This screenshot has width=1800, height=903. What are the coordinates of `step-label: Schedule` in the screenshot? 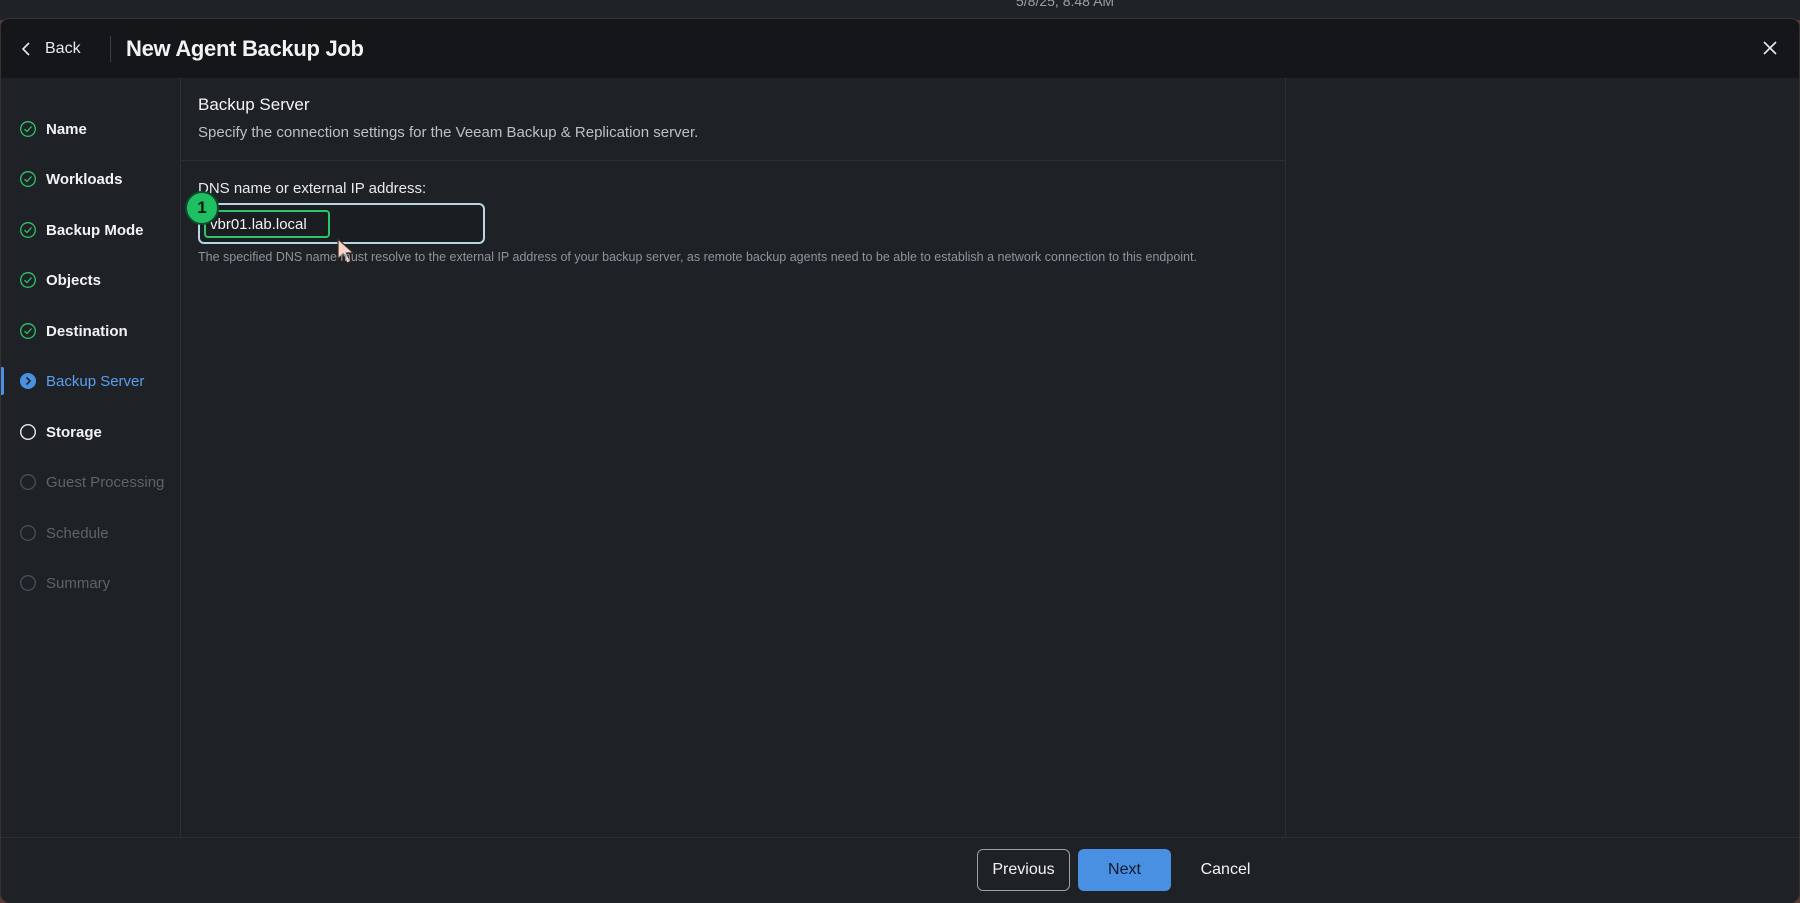 It's located at (77, 533).